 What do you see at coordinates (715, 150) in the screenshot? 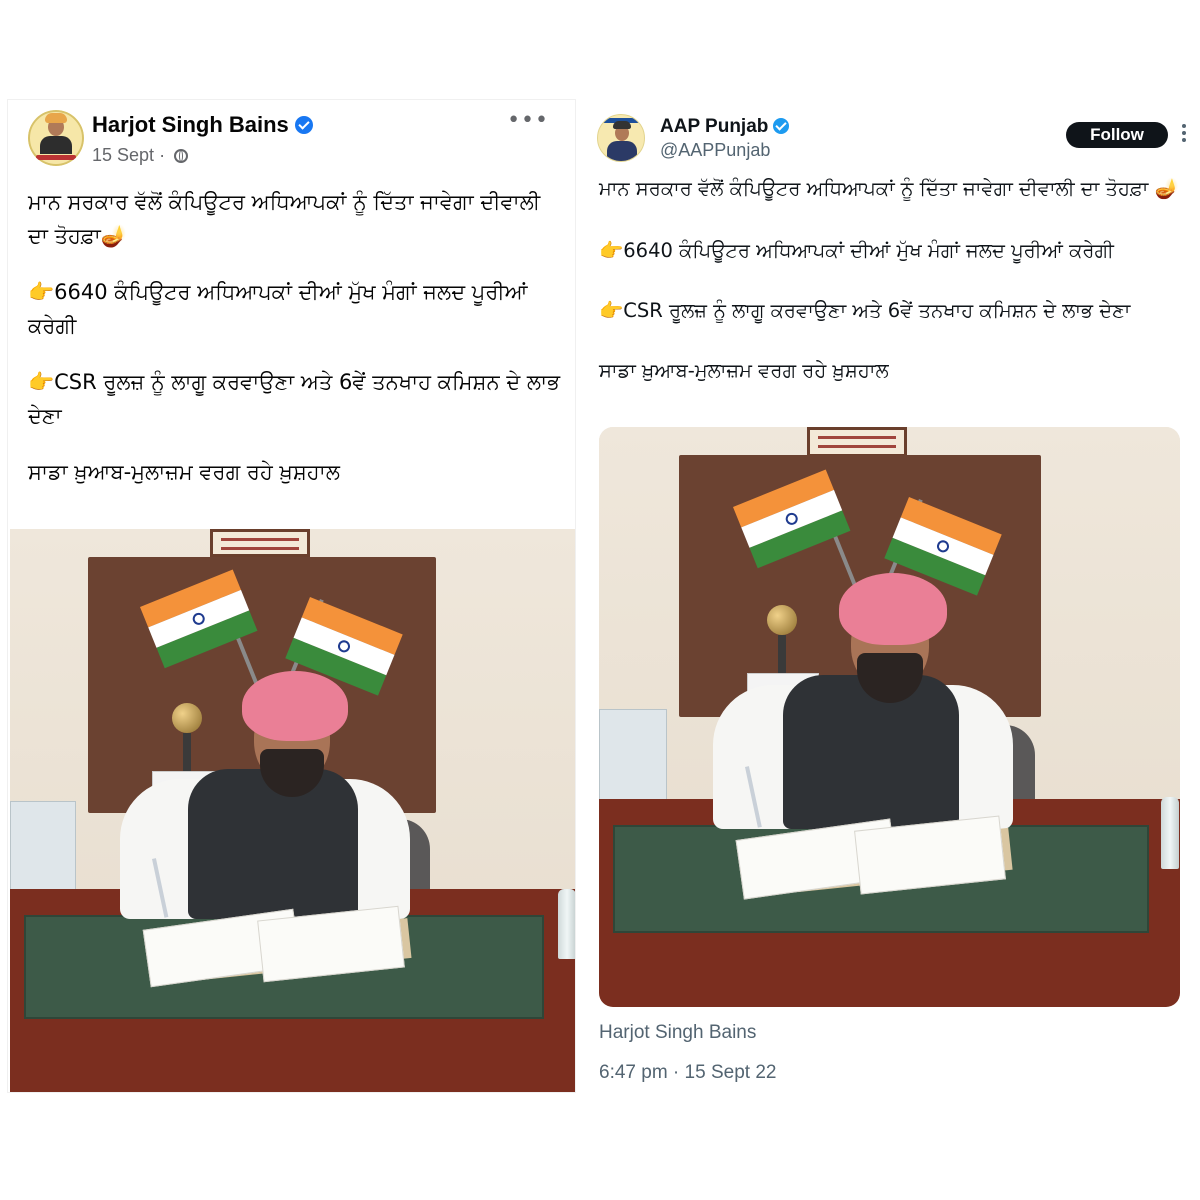
I see `account-handle: @AAPPunjab` at bounding box center [715, 150].